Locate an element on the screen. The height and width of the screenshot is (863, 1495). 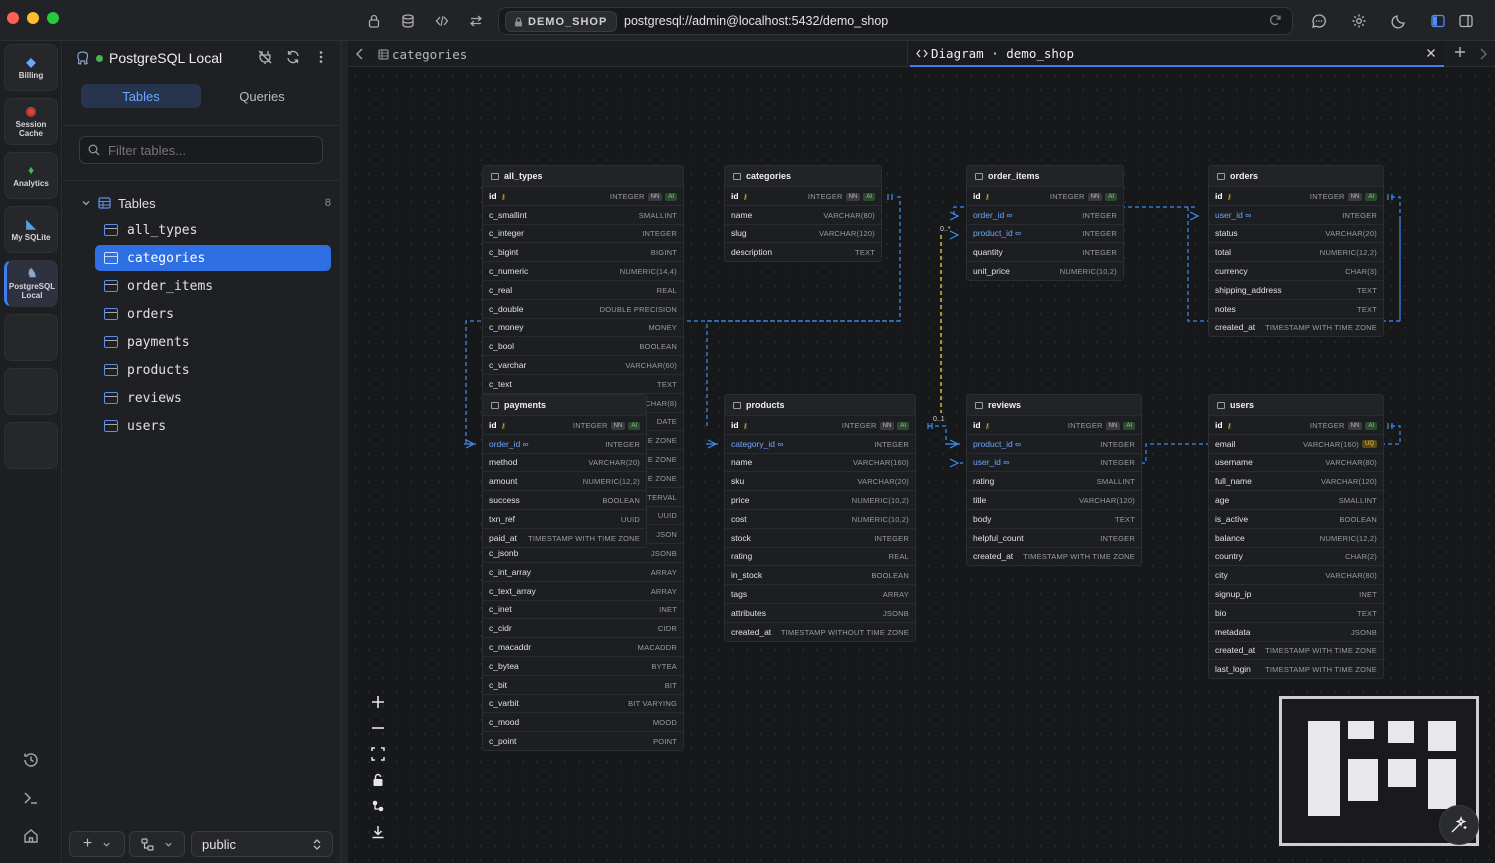
column-row: username VARCHAR(80) is located at coordinates (1296, 462).